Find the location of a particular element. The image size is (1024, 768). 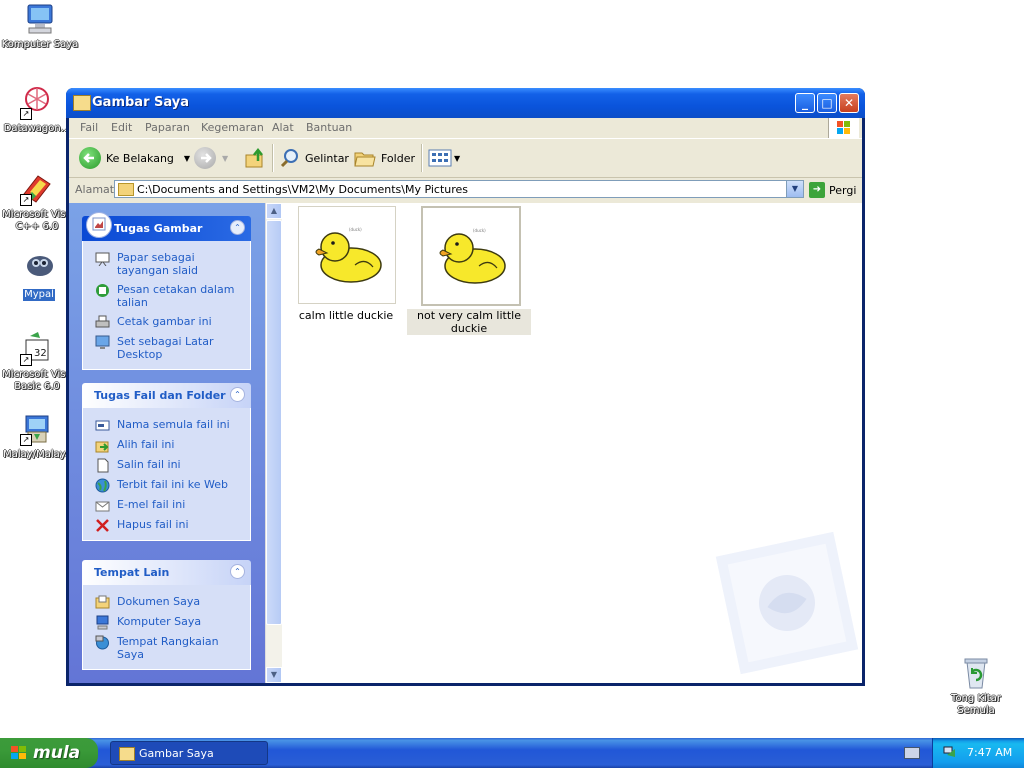

task-label: E-mel fail ini is located at coordinates (151, 504).